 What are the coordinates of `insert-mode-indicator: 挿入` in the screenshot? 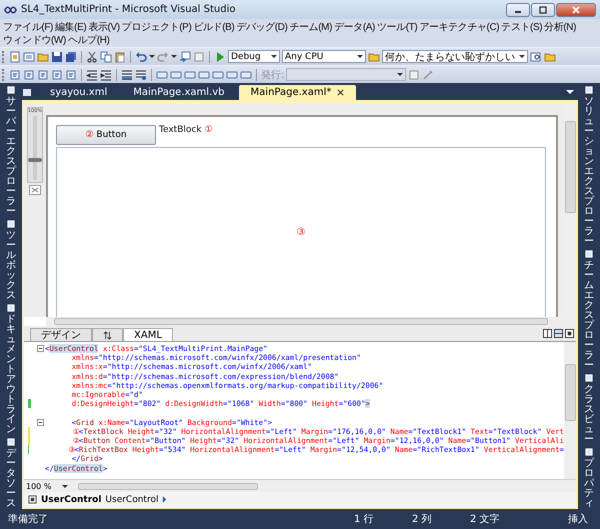 It's located at (578, 519).